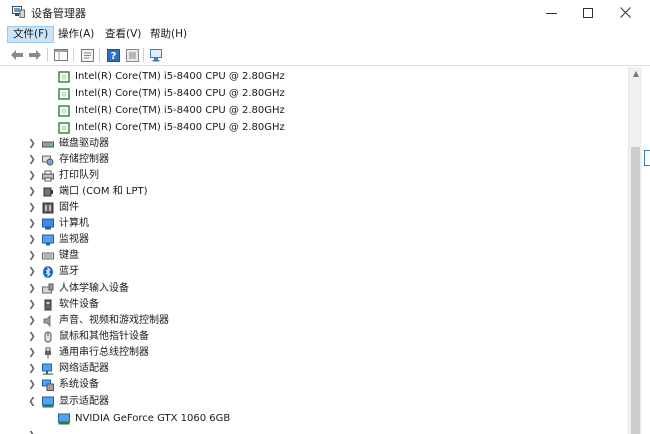 The image size is (650, 434). I want to click on tree-item-keyboards: ❯ 键盘, so click(310, 256).